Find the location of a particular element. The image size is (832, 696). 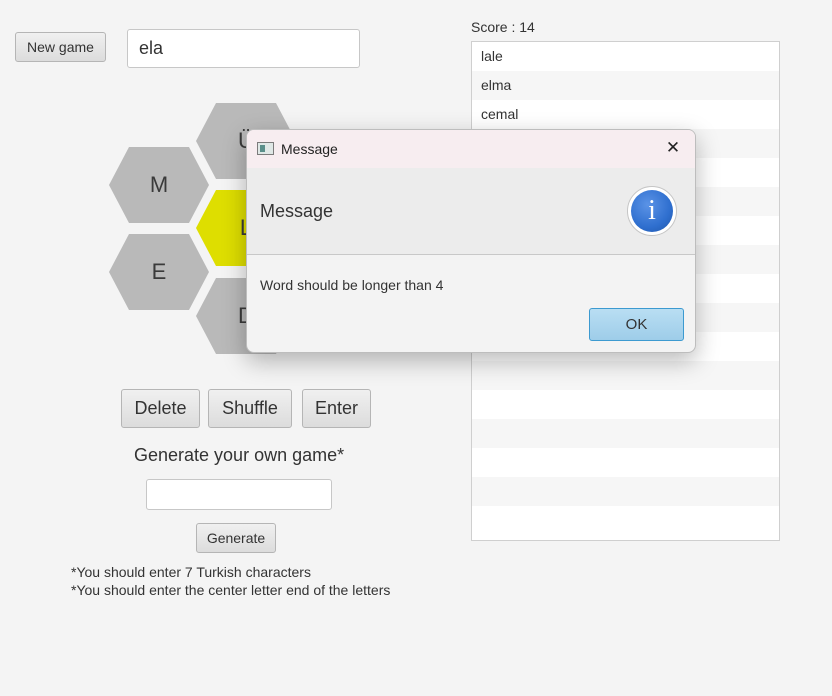

close-icon: ✕ is located at coordinates (673, 148).